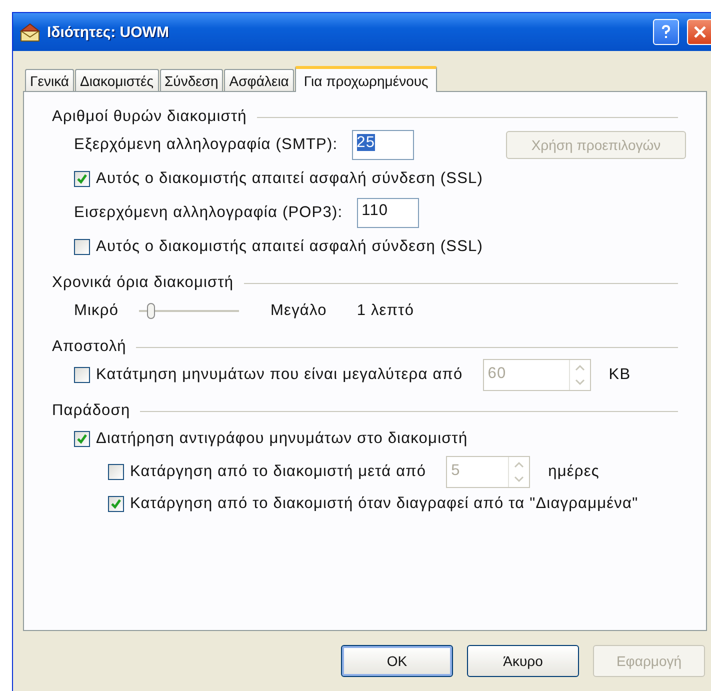  Describe the element at coordinates (192, 80) in the screenshot. I see `tab: Σύνδεση` at that location.